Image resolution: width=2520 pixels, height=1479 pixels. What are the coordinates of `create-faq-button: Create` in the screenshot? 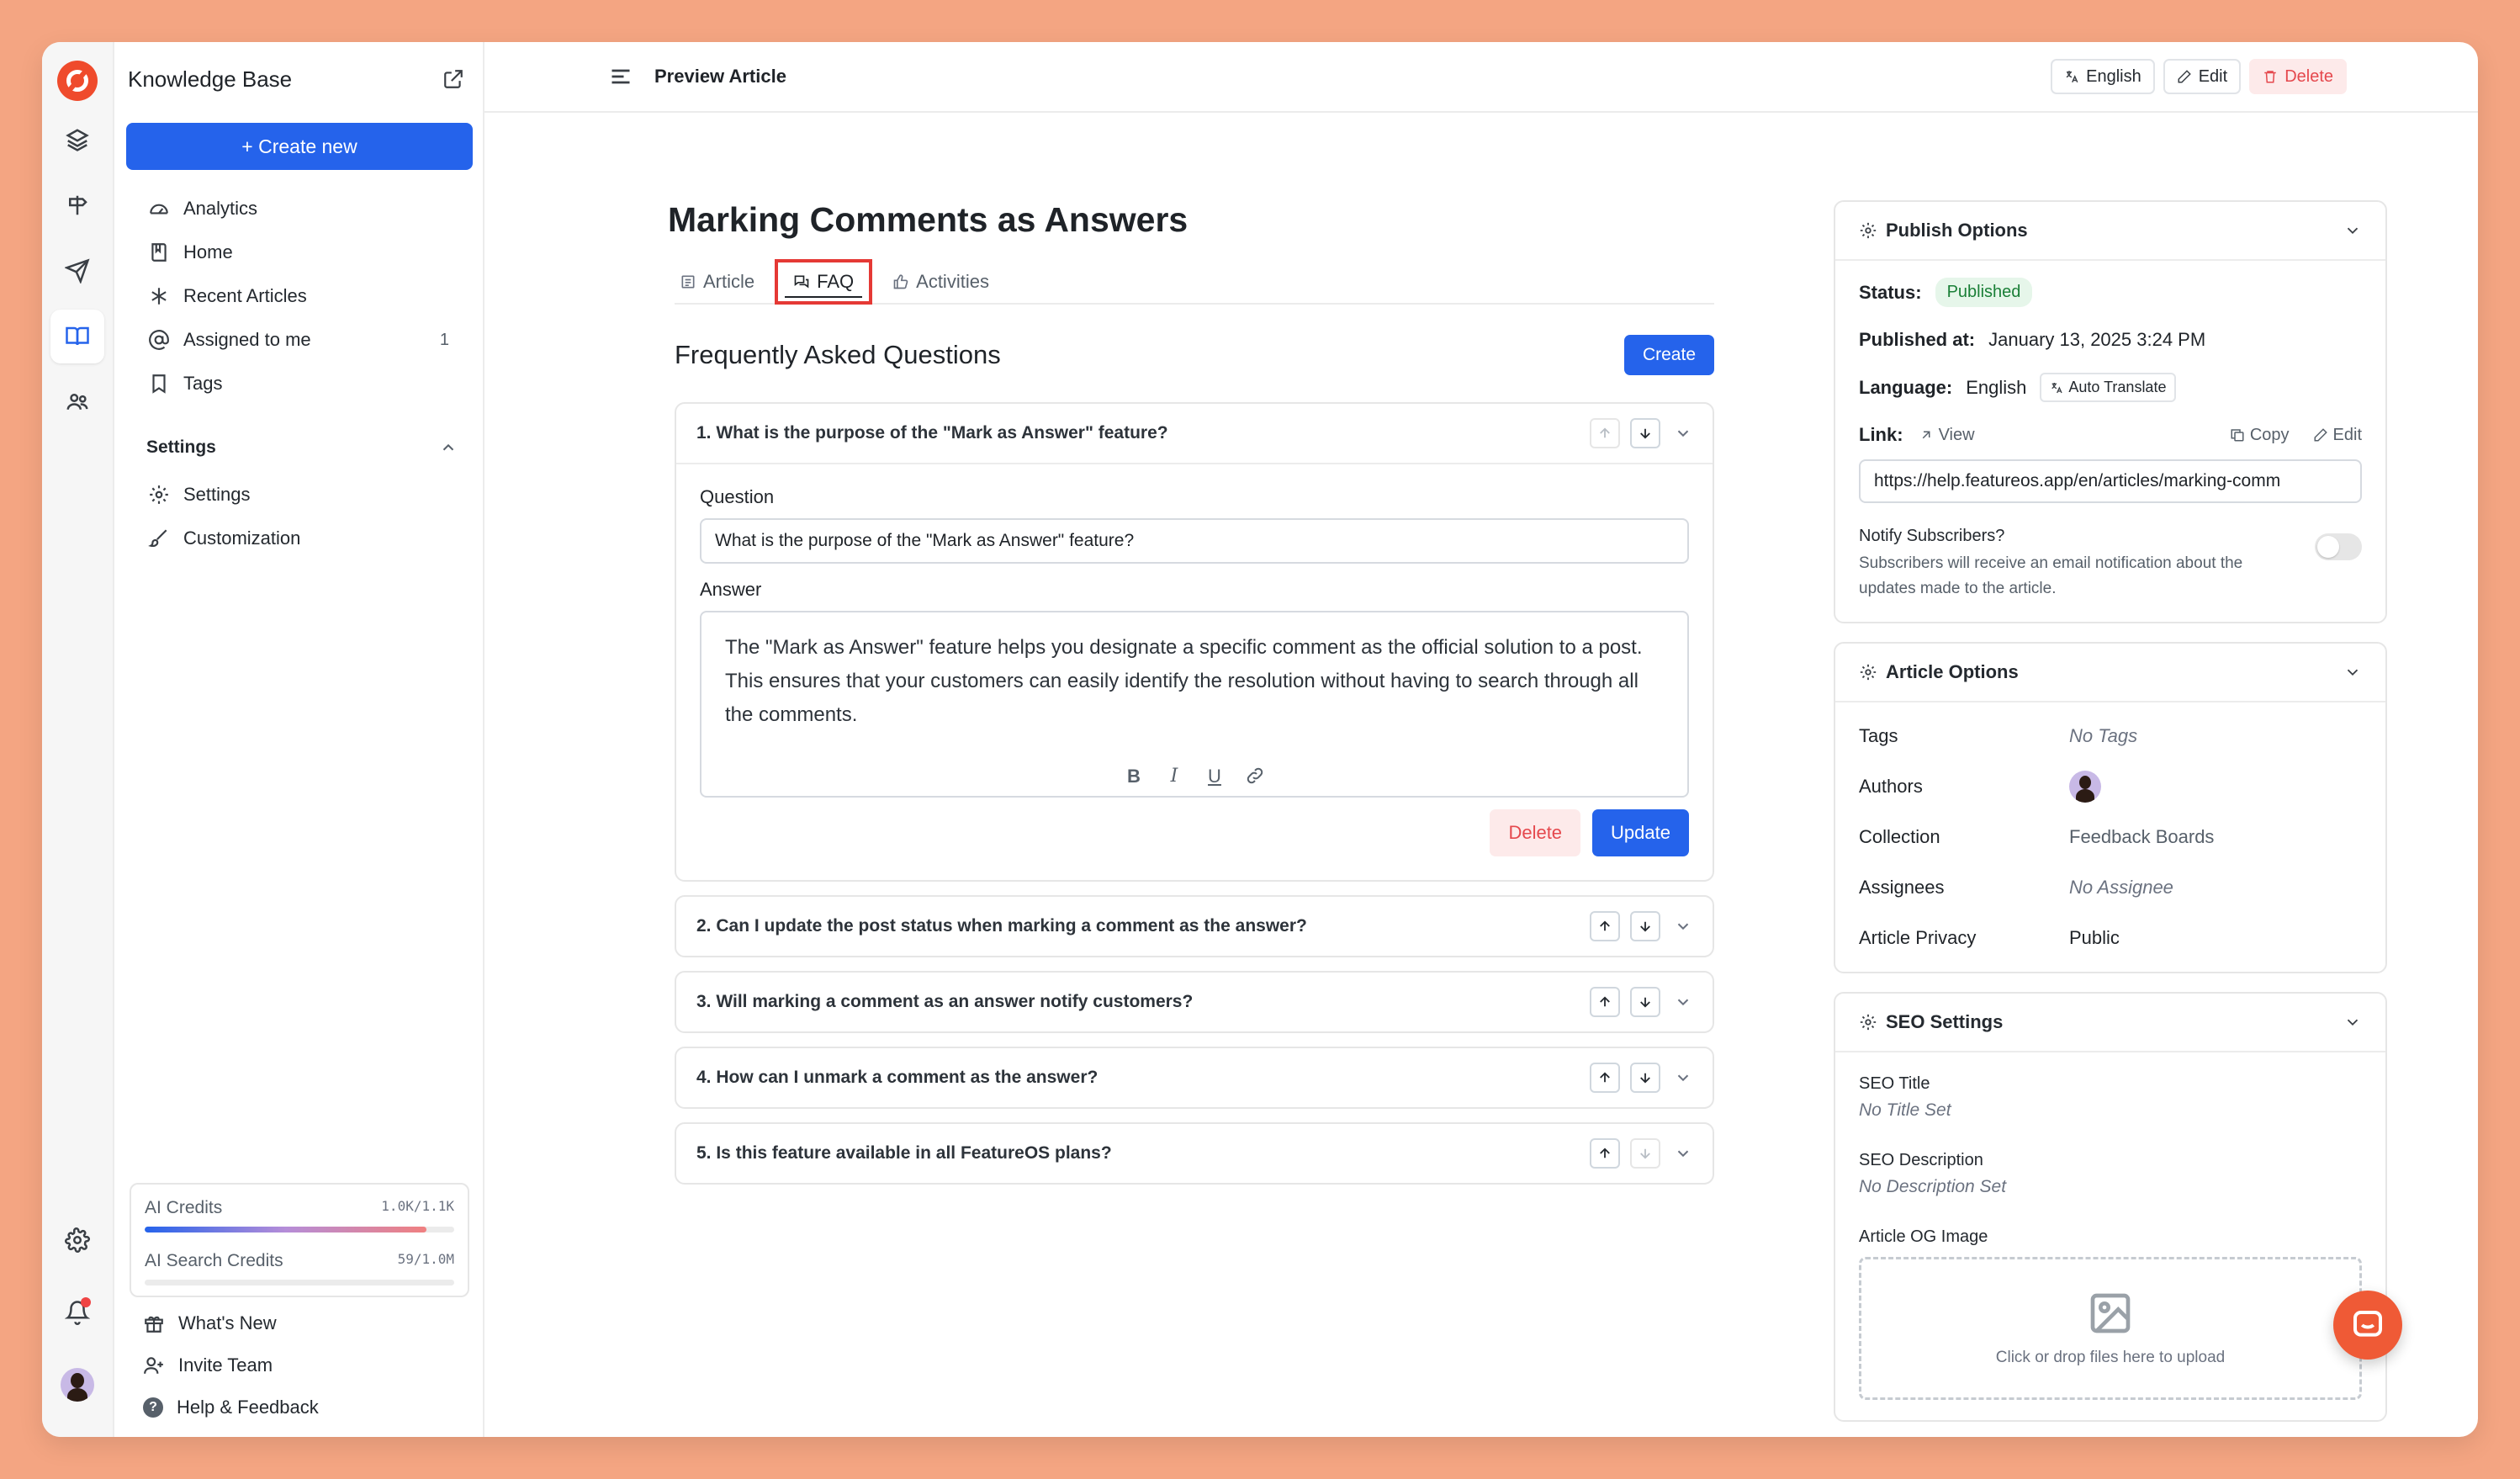 It's located at (1668, 355).